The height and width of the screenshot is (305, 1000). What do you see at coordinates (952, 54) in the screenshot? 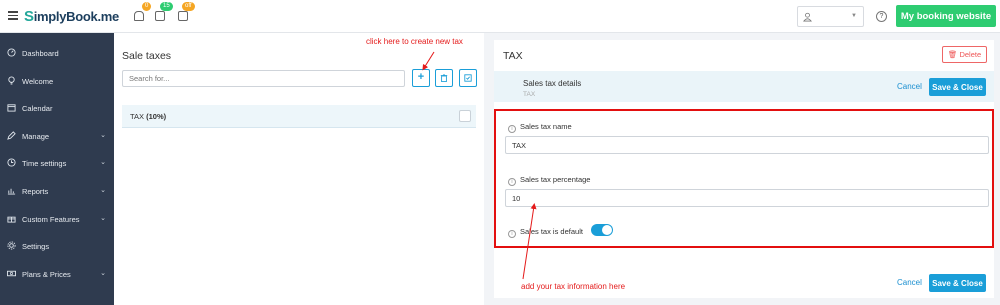
I see `trash-icon: 🗑` at bounding box center [952, 54].